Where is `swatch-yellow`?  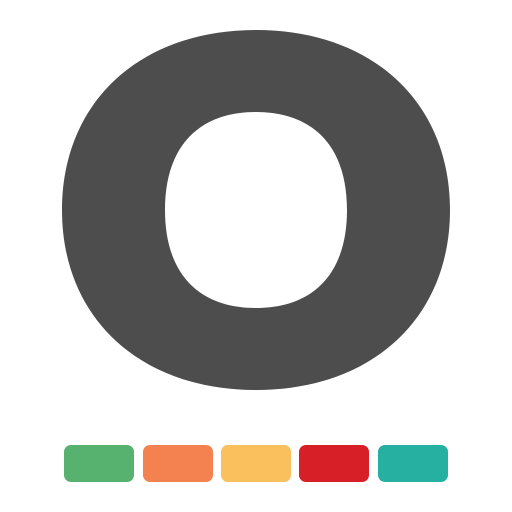 swatch-yellow is located at coordinates (256, 463).